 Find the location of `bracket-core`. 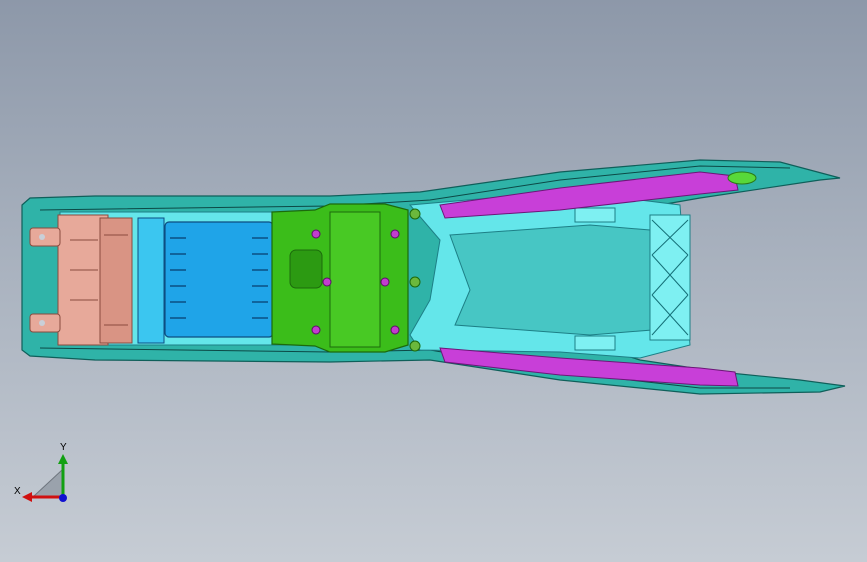

bracket-core is located at coordinates (355, 279).